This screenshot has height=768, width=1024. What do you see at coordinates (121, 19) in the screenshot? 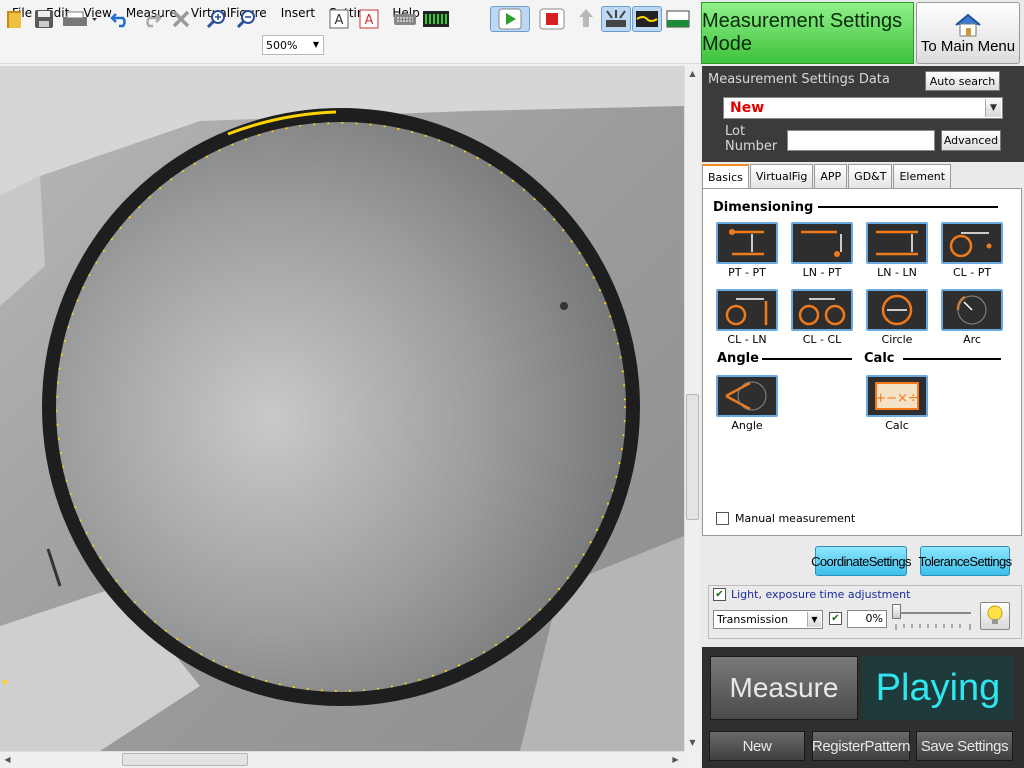
I see `undo-icon` at bounding box center [121, 19].